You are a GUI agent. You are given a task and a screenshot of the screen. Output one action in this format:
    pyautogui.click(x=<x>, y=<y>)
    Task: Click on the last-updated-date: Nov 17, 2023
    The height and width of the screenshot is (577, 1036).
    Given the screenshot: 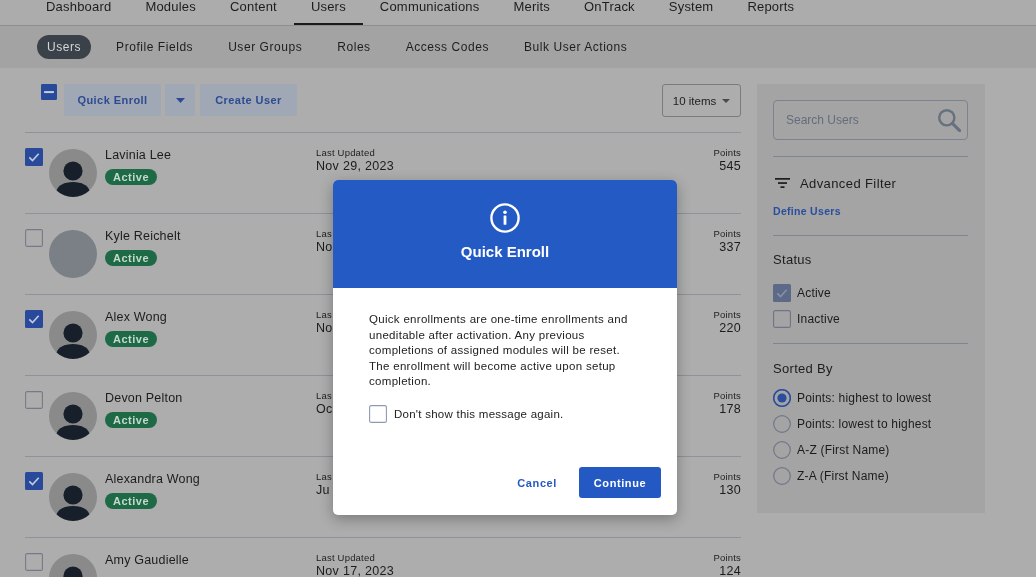 What is the action you would take?
    pyautogui.click(x=355, y=571)
    